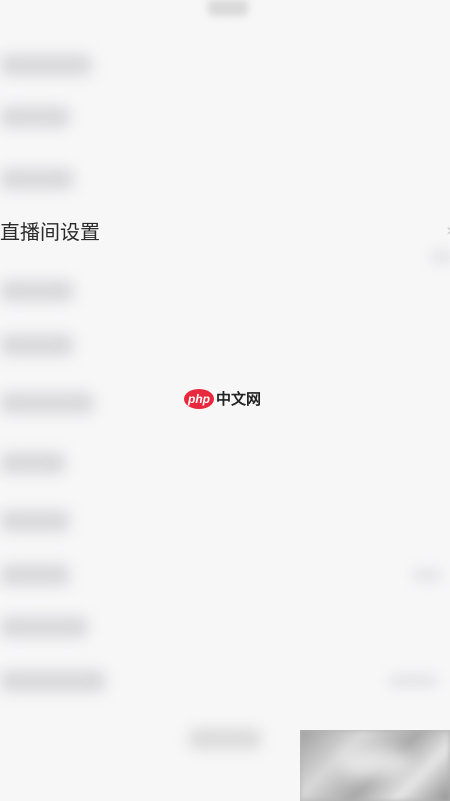 This screenshot has width=450, height=801. I want to click on watermark-site-name: 中文网, so click(239, 399).